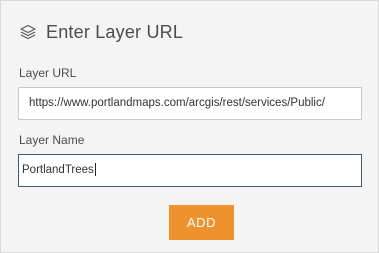 This screenshot has height=253, width=379. Describe the element at coordinates (190, 170) in the screenshot. I see `layer-name-input: PortlandTrees` at that location.